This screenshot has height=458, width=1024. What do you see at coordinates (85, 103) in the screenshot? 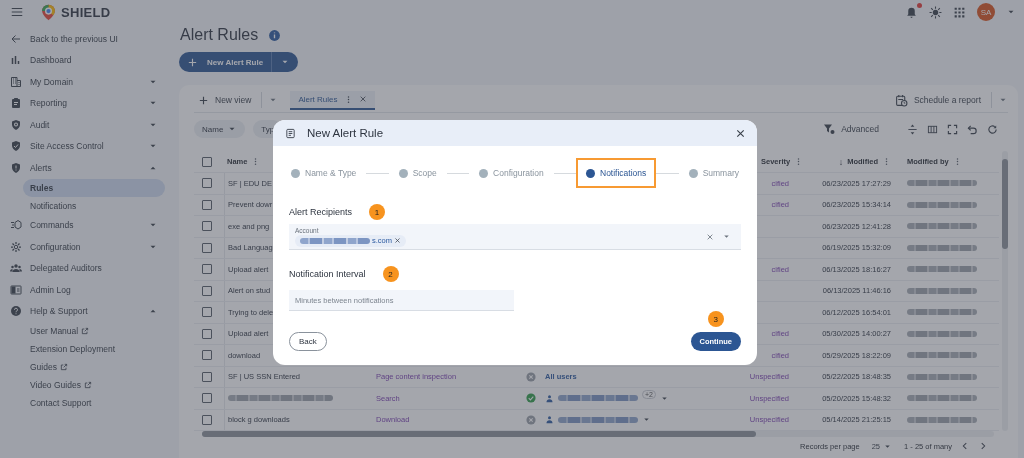
I see `sidebar-item: Reporting` at bounding box center [85, 103].